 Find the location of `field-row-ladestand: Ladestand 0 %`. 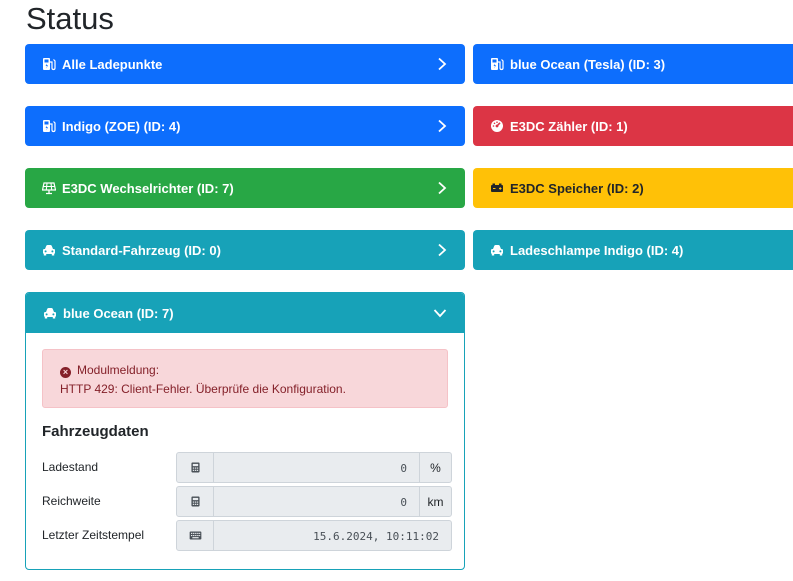

field-row-ladestand: Ladestand 0 % is located at coordinates (247, 467).